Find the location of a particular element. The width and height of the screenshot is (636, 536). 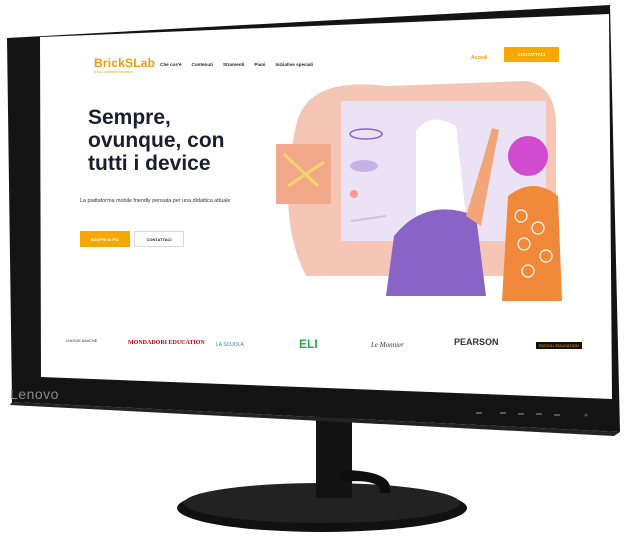

site-logo: BrickSLab is located at coordinates (124, 63).